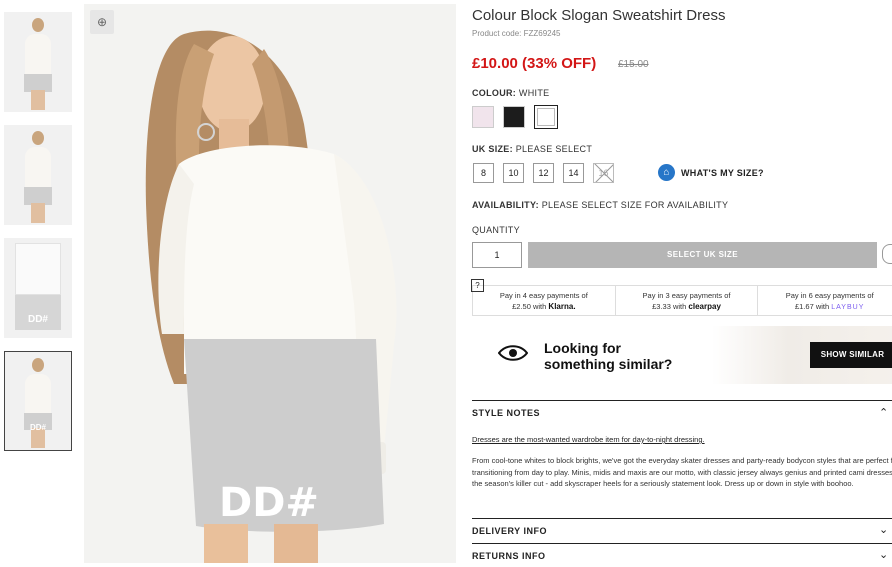 Image resolution: width=892 pixels, height=567 pixels. Describe the element at coordinates (887, 254) in the screenshot. I see `wishlist-heart-icon` at that location.